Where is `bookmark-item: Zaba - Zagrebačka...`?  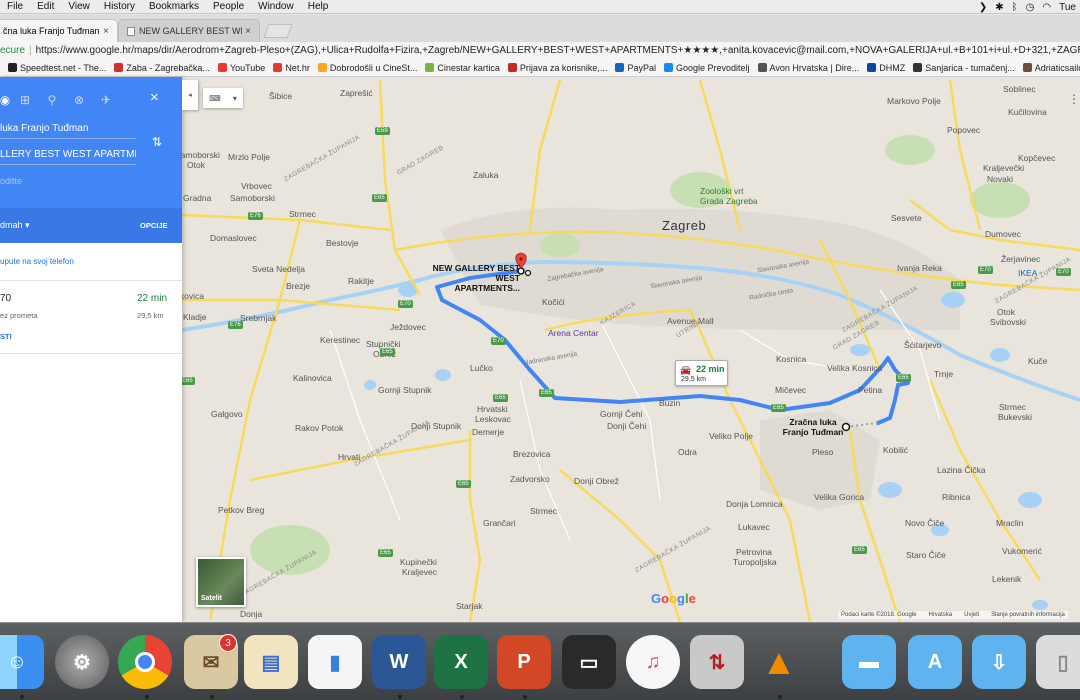
bookmark-item: Zaba - Zagrebačka... is located at coordinates (162, 68).